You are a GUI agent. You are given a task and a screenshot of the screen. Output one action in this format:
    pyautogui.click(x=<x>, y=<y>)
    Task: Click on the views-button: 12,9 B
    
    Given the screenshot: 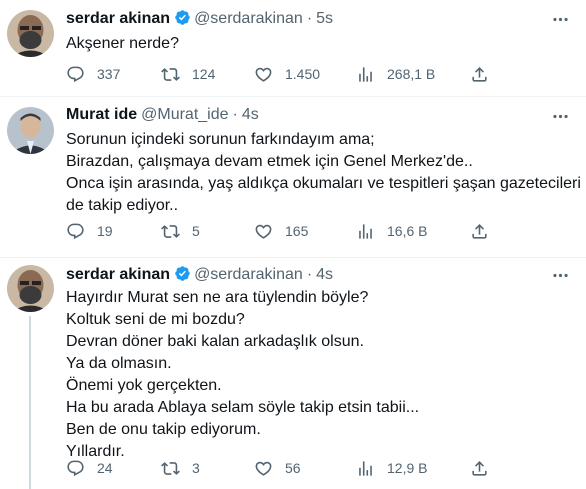 What is the action you would take?
    pyautogui.click(x=391, y=468)
    